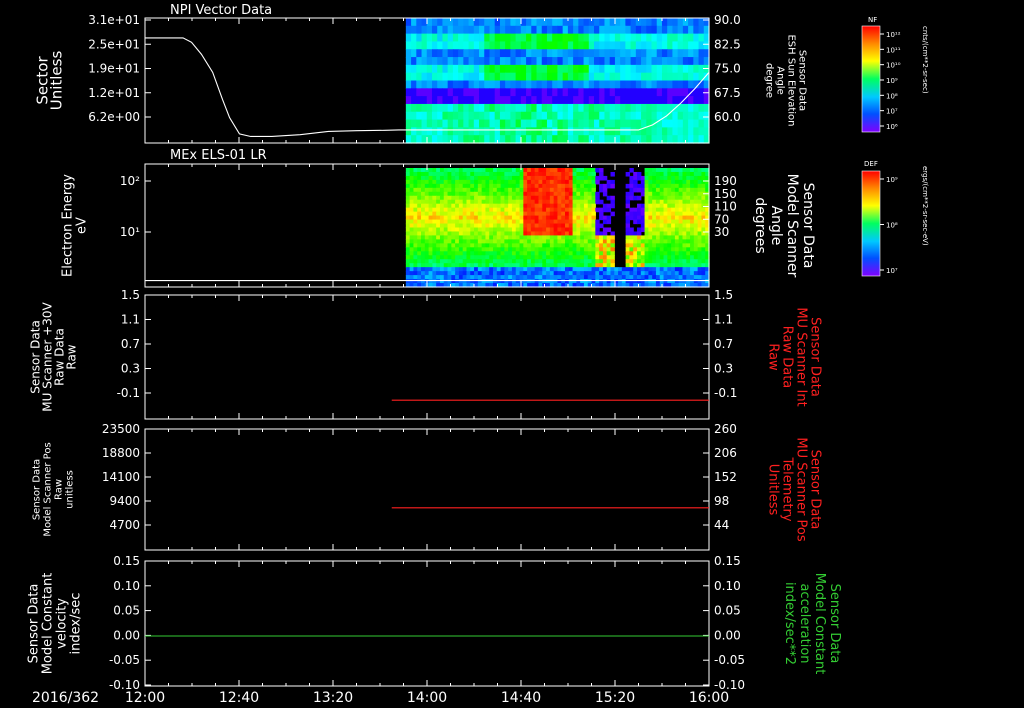  What do you see at coordinates (727, 611) in the screenshot?
I see `y-tick-label-right: 0.05` at bounding box center [727, 611].